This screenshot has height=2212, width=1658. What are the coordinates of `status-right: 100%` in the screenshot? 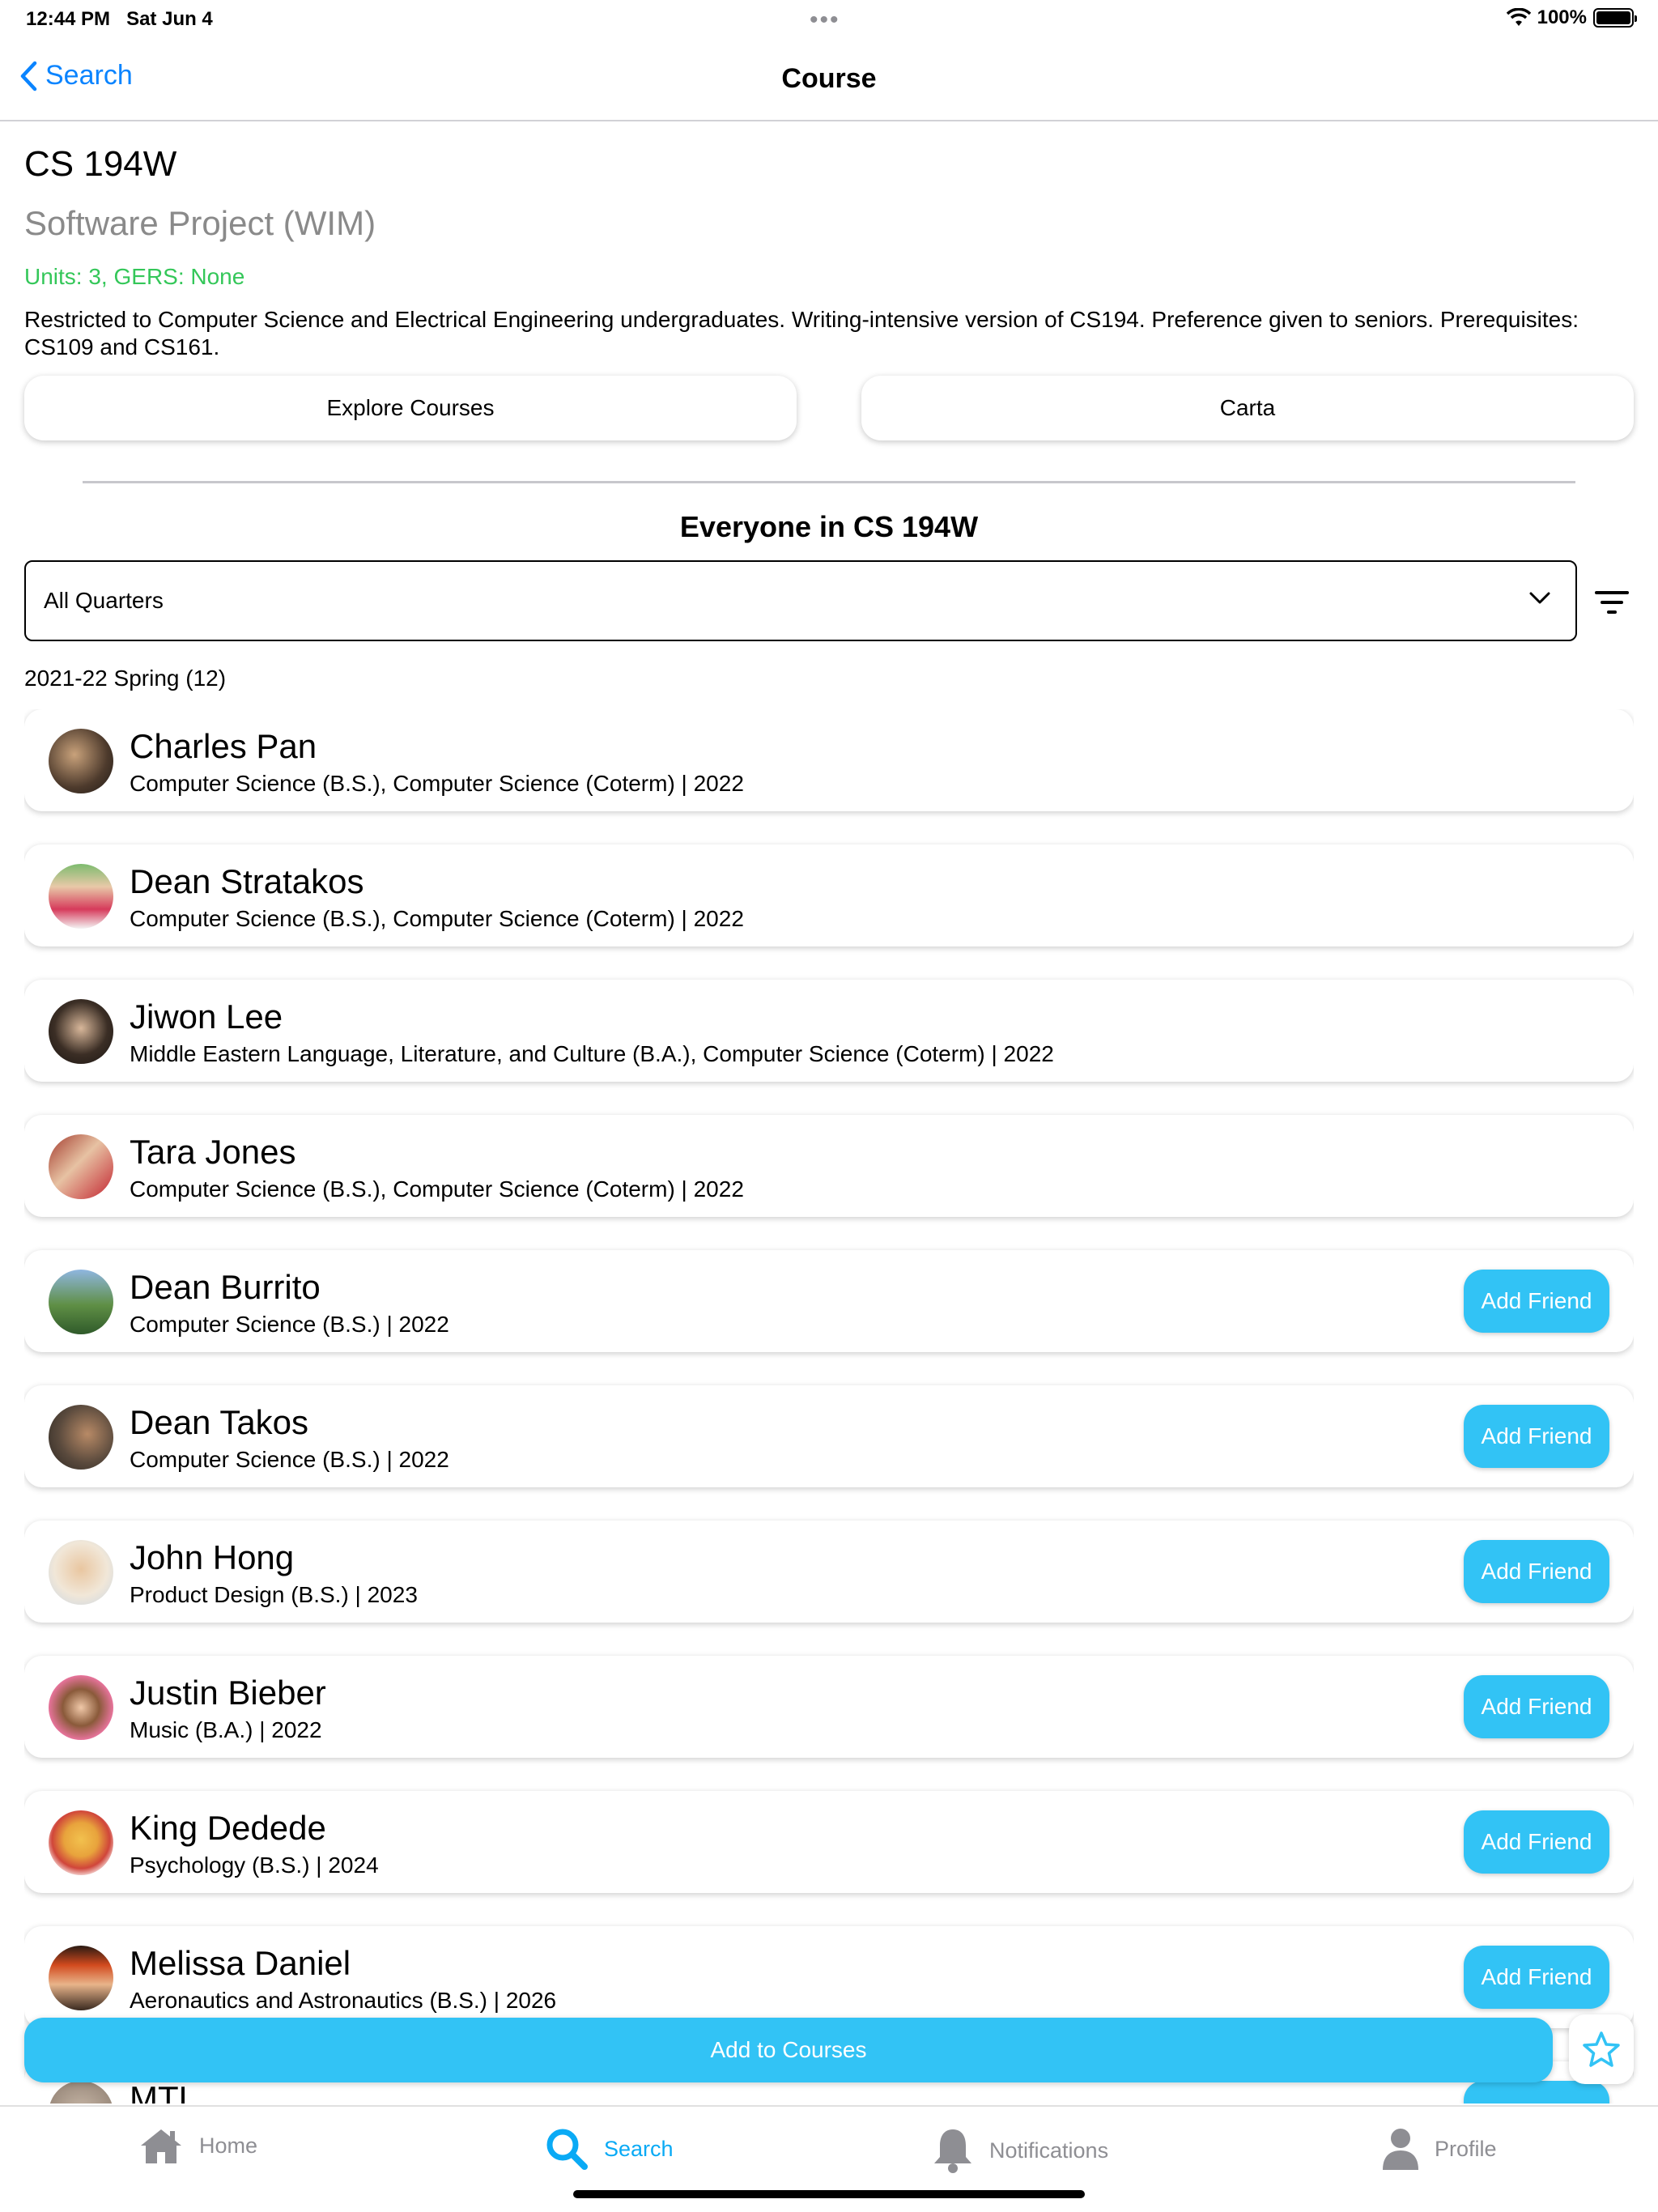 It's located at (1571, 18).